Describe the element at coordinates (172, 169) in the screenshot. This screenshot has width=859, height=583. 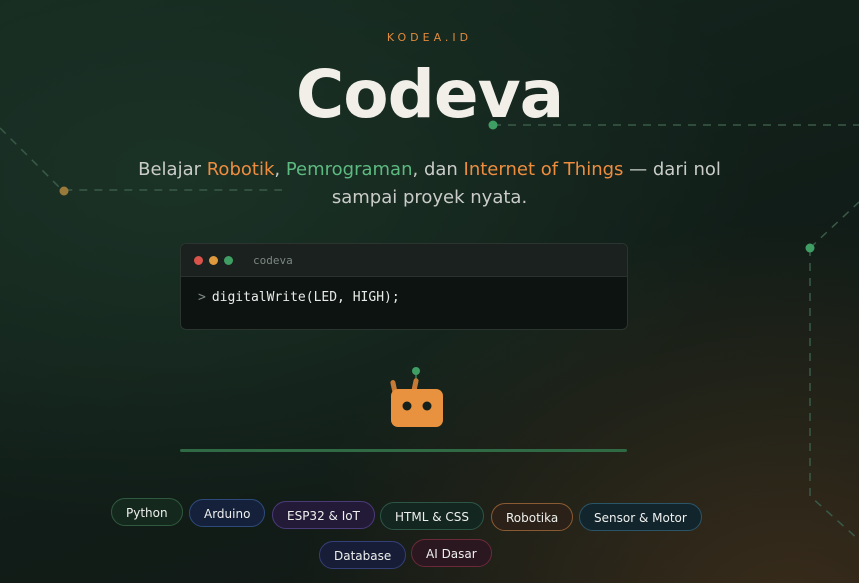
I see `subtitle-text: Belajar` at that location.